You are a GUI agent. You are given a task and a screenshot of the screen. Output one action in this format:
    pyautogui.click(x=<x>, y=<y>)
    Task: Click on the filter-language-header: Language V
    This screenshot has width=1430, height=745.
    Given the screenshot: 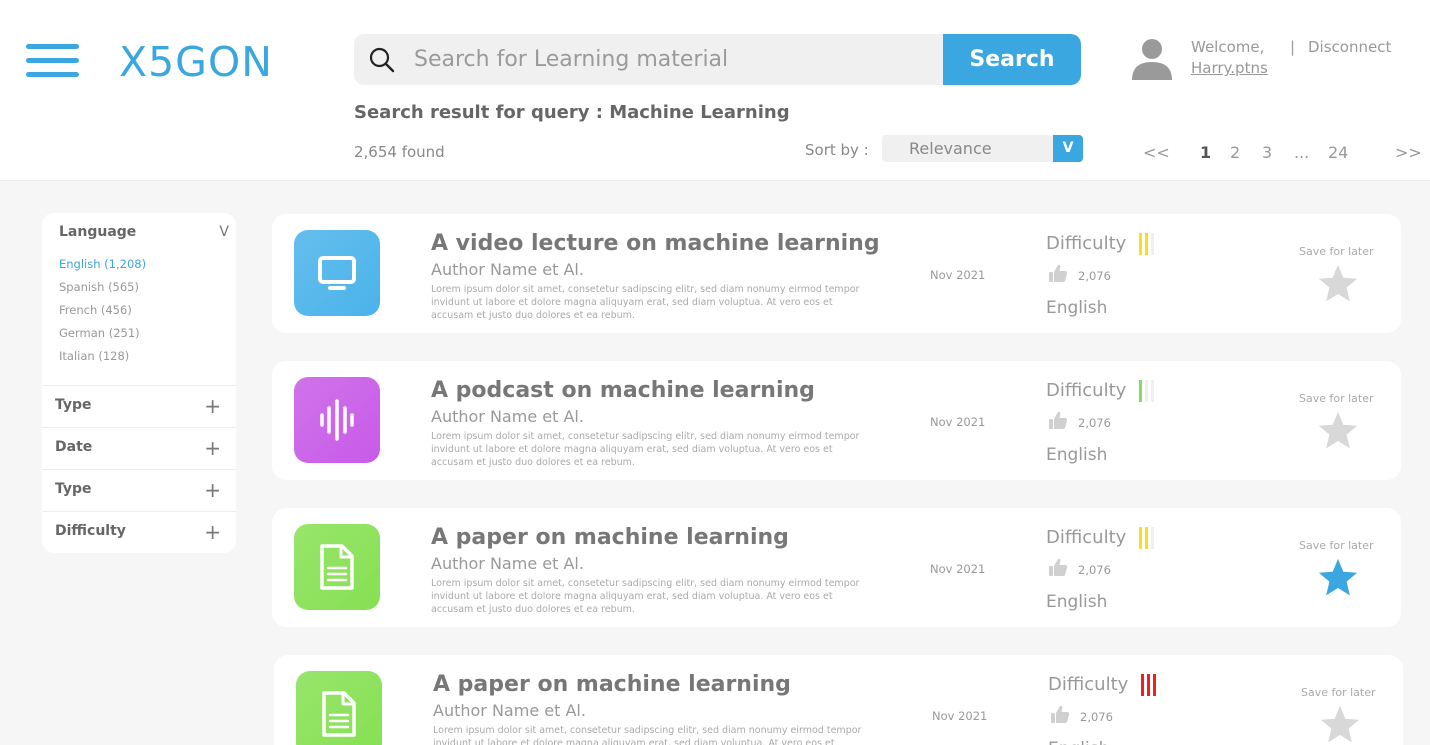 What is the action you would take?
    pyautogui.click(x=144, y=232)
    